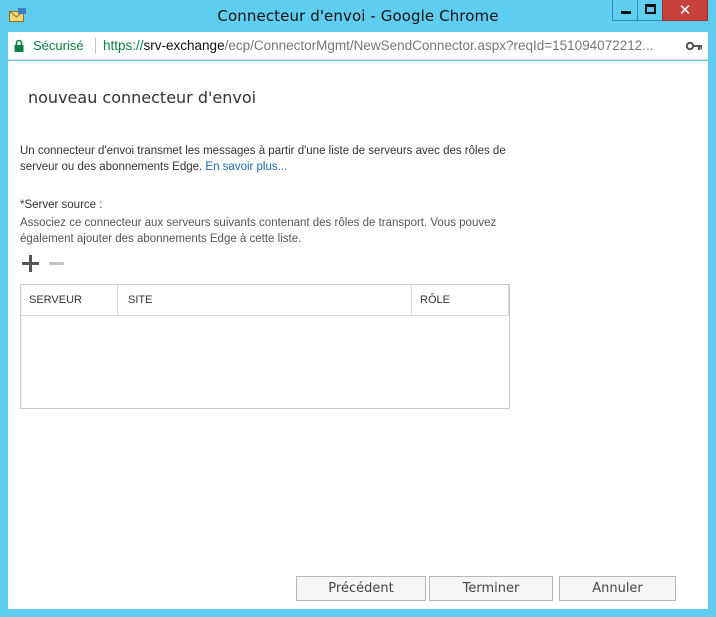 Image resolution: width=716 pixels, height=617 pixels. I want to click on address-separator, so click(95, 46).